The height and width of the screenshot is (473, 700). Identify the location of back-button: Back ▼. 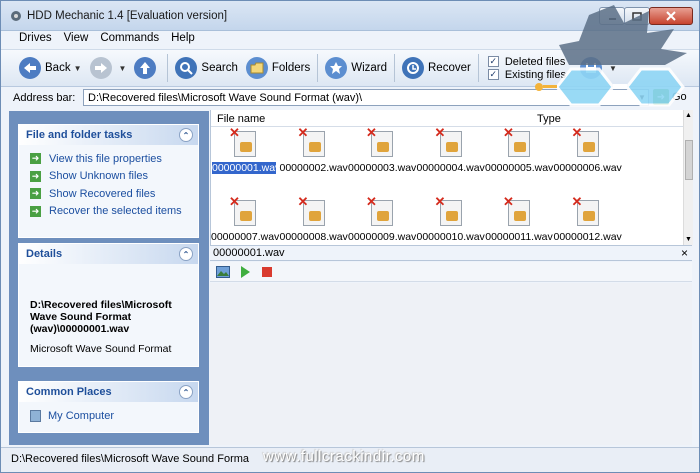
(50, 68).